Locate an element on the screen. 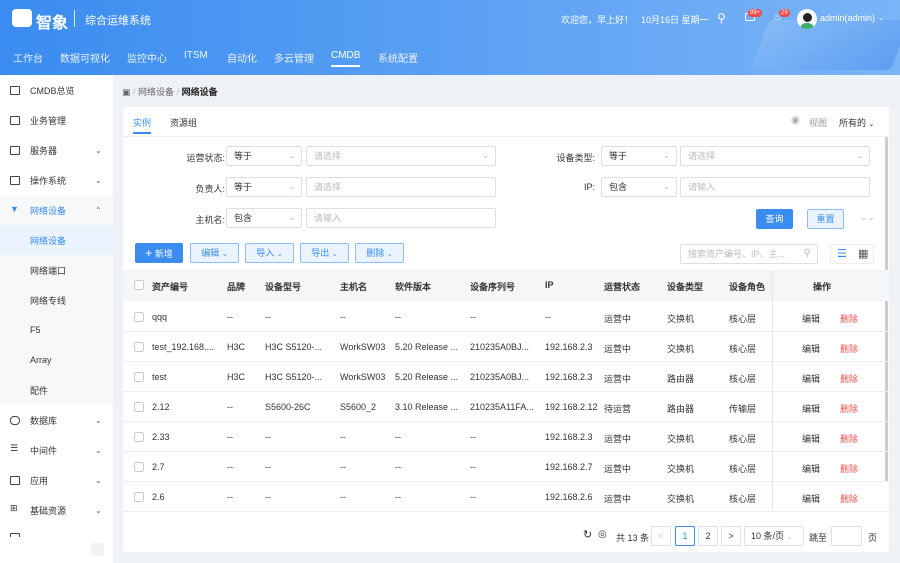 This screenshot has width=900, height=563. sidebar-subitem-parts: 配件 is located at coordinates (56, 390).